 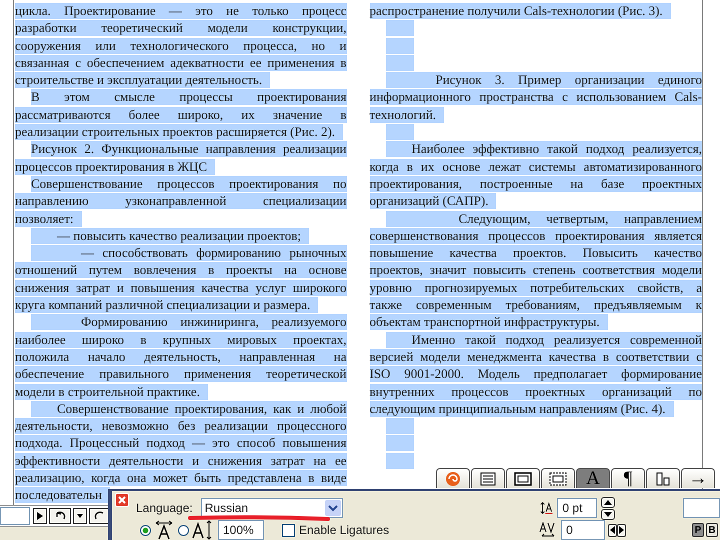 I want to click on caret-icon, so click(x=80, y=516).